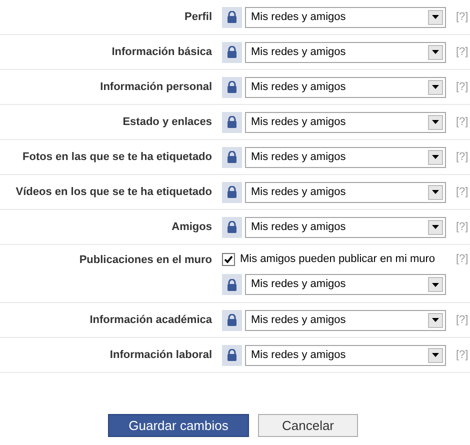 Image resolution: width=470 pixels, height=445 pixels. I want to click on setting-label: Publicaciones en el muro, so click(145, 260).